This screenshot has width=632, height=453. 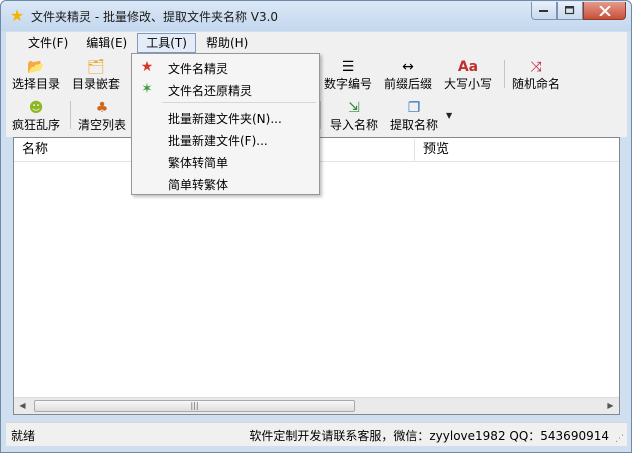 I want to click on column-preview: 预览, so click(x=517, y=149).